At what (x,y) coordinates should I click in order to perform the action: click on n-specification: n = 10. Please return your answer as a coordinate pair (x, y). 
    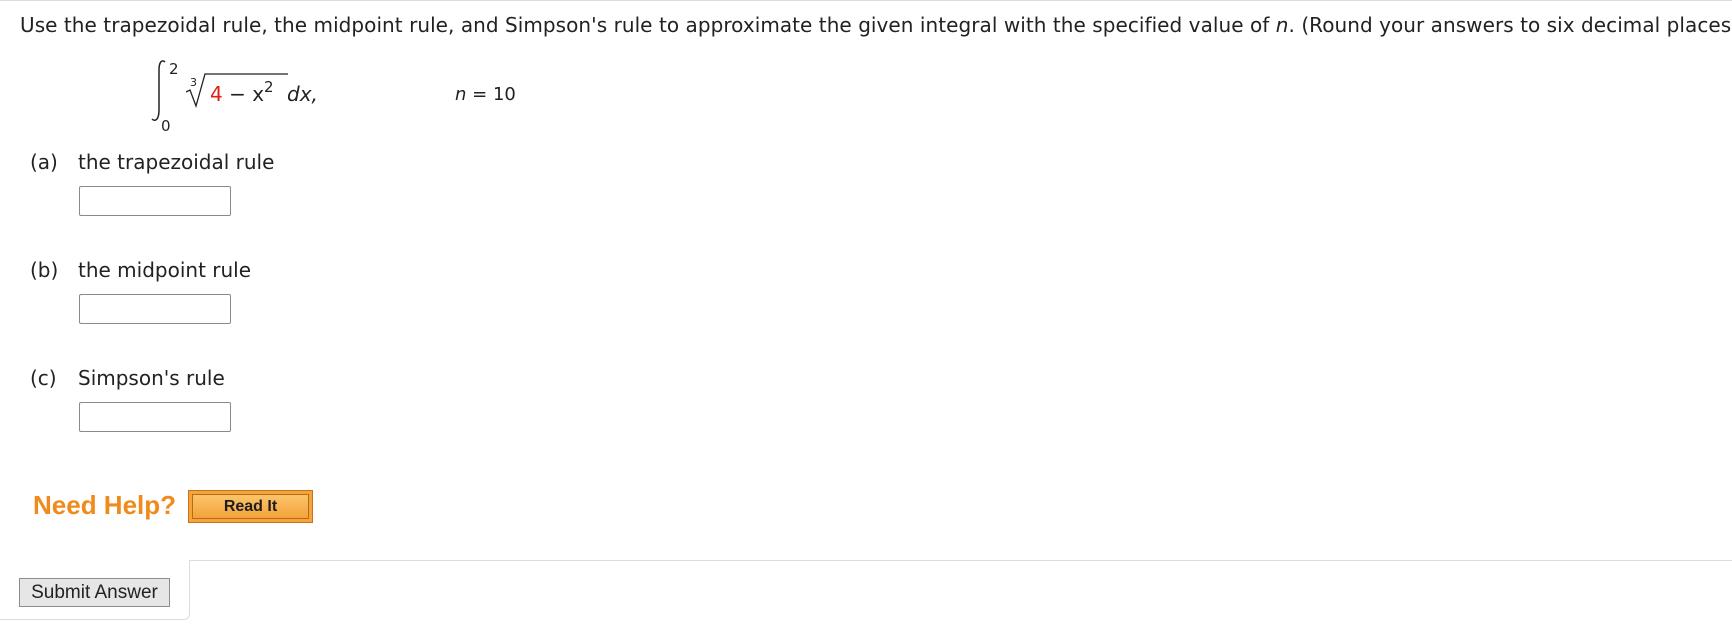
    Looking at the image, I should click on (485, 94).